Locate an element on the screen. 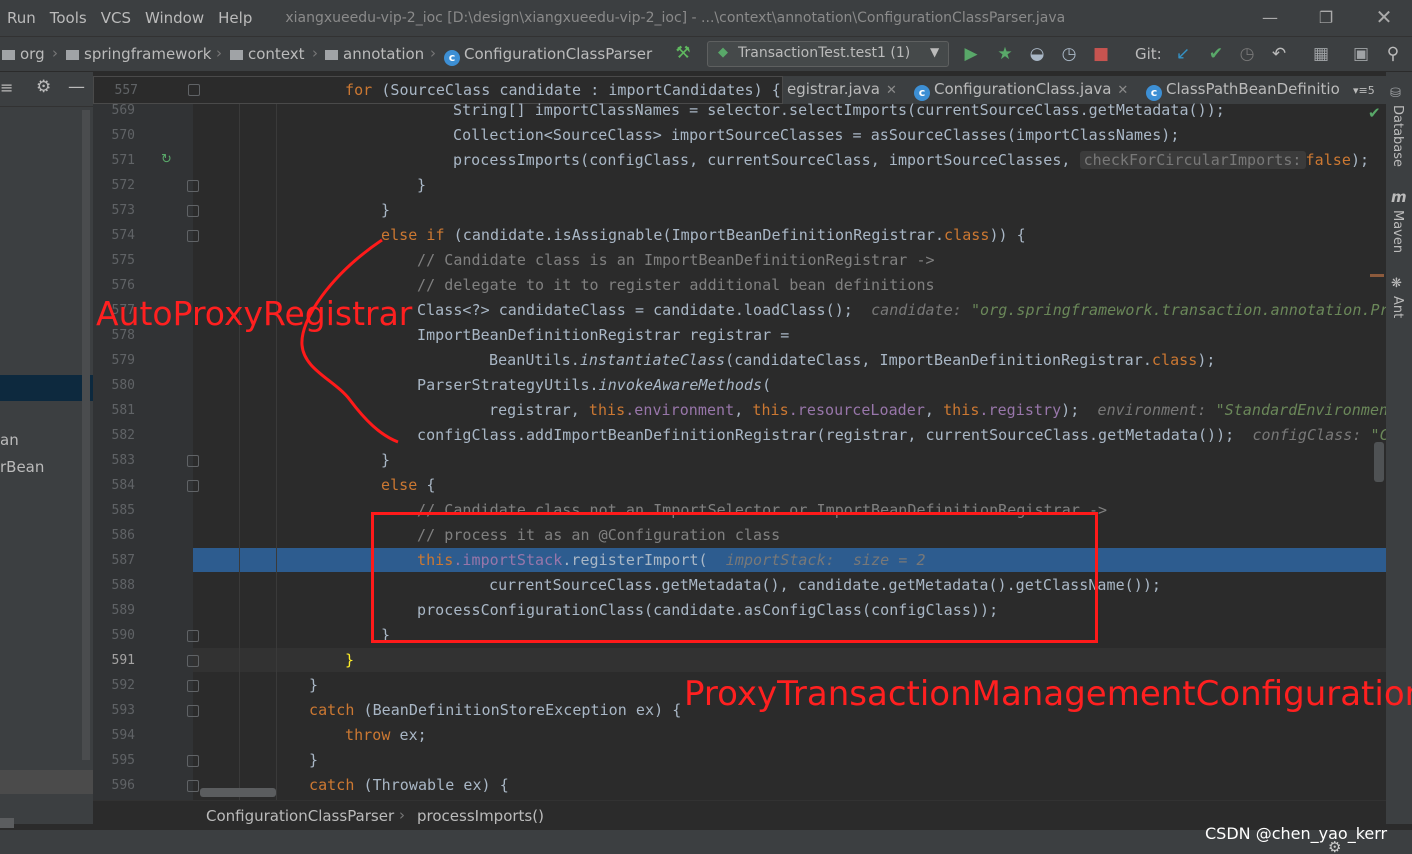  breadcrumb-context: context is located at coordinates (267, 54).